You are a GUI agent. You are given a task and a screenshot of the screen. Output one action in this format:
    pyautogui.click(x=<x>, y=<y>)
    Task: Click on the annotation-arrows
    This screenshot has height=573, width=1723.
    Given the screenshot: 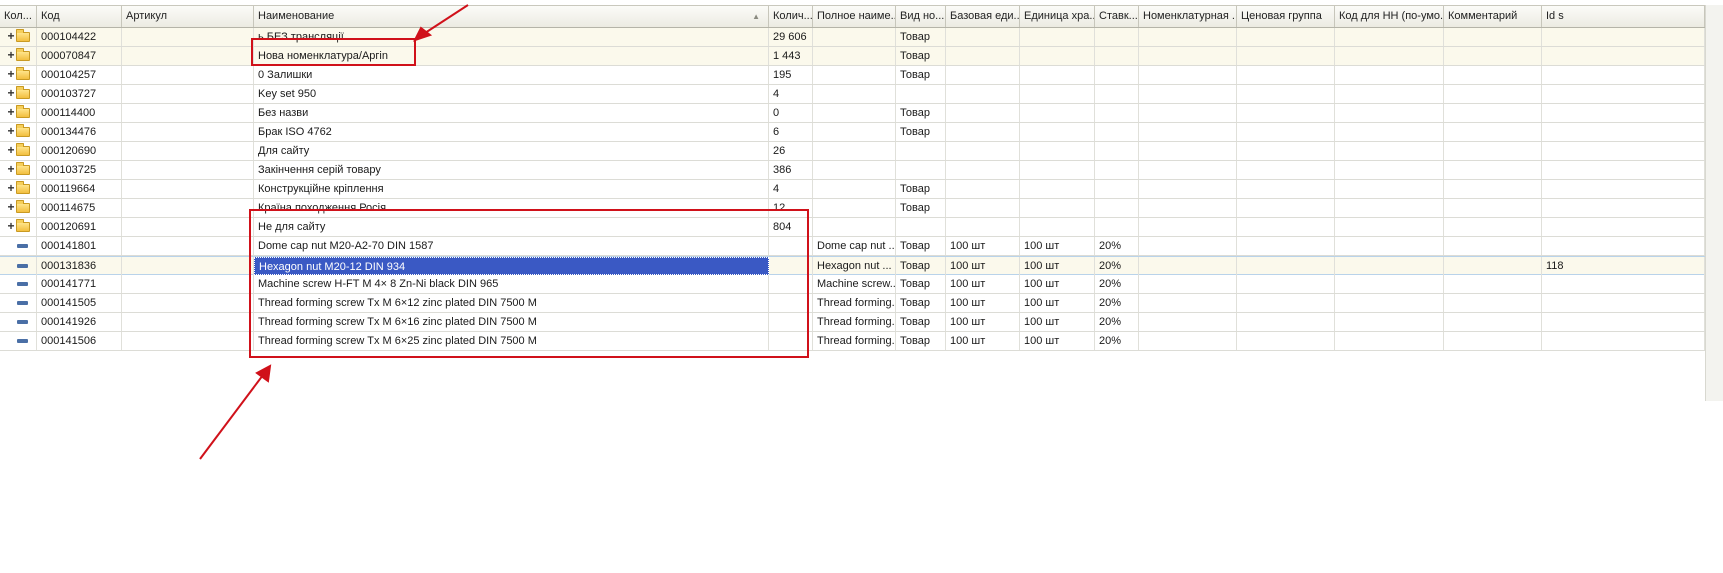 What is the action you would take?
    pyautogui.click(x=334, y=232)
    